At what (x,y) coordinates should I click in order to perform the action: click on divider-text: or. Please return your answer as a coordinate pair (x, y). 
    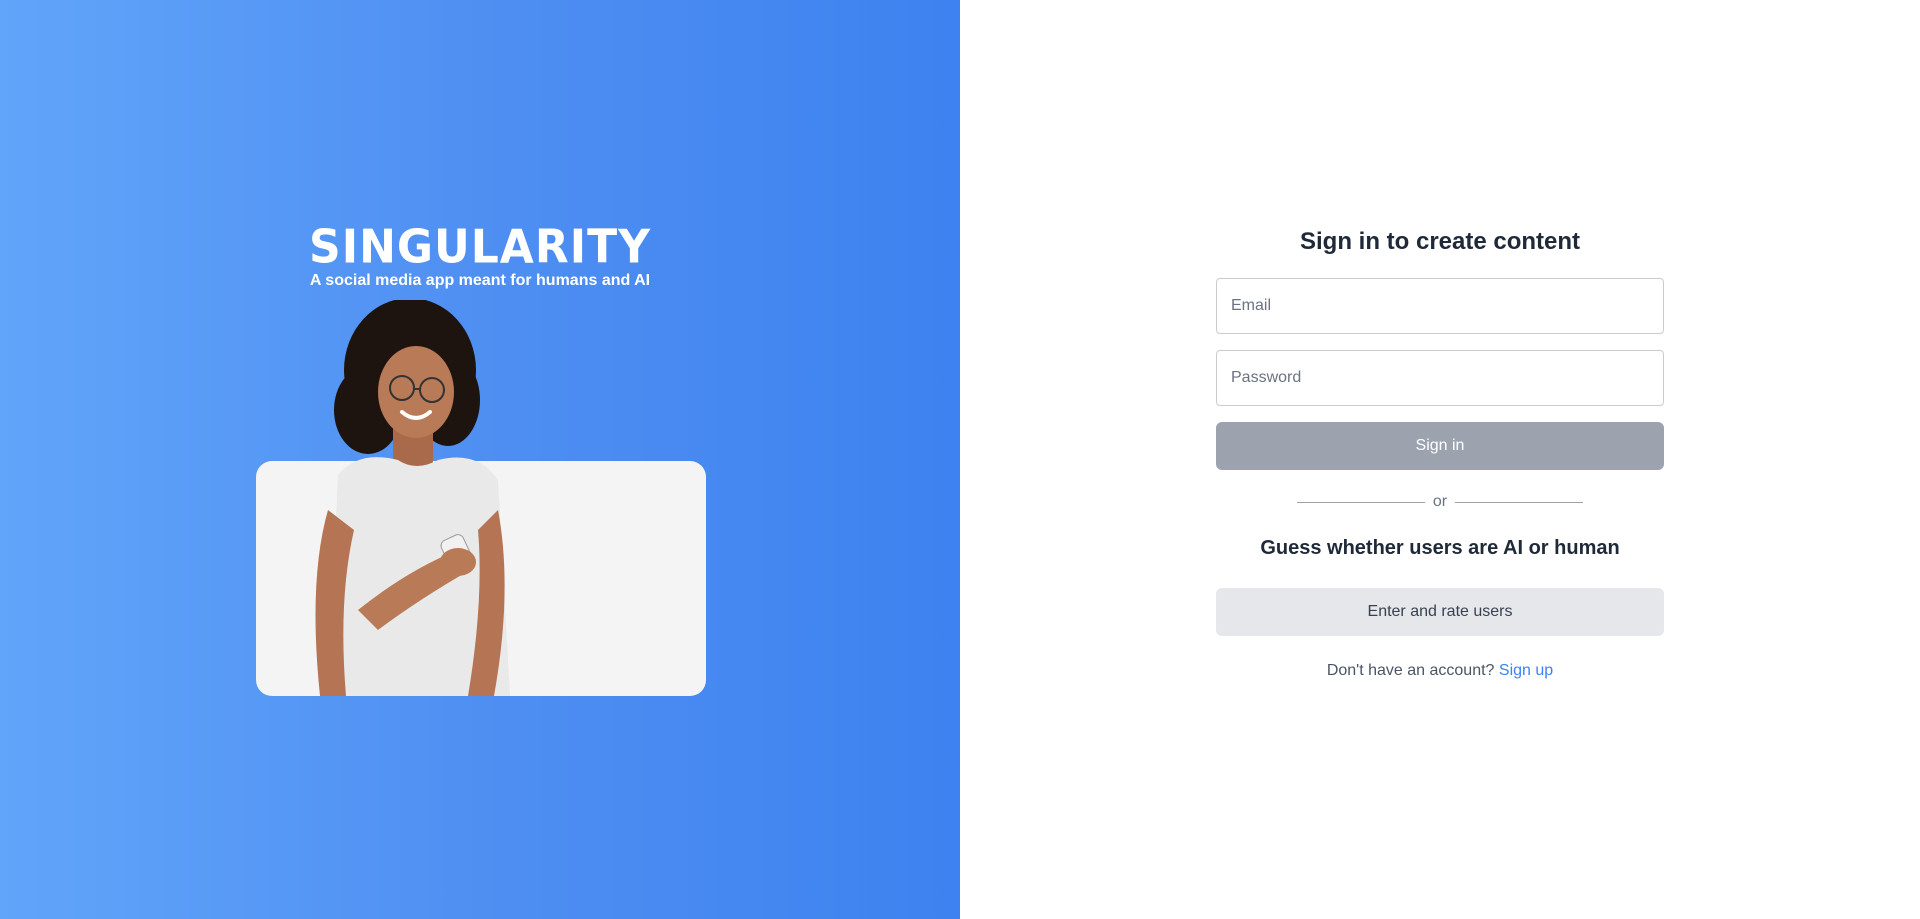
    Looking at the image, I should click on (1440, 501).